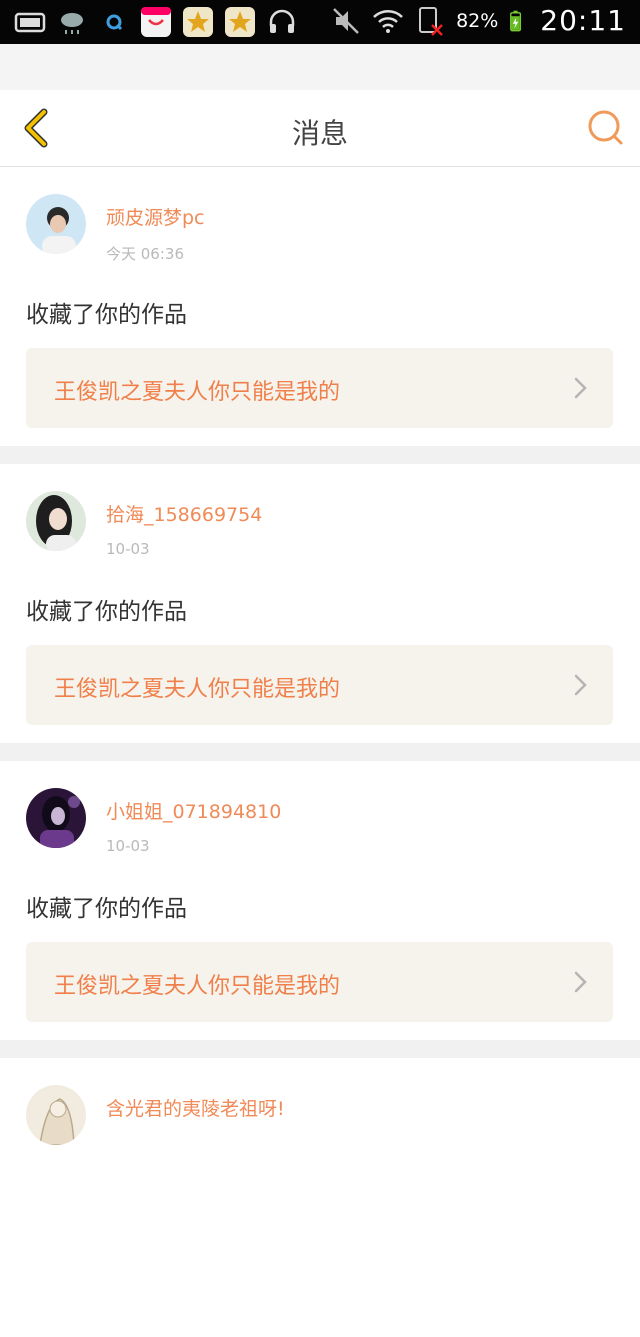 Image resolution: width=640 pixels, height=1337 pixels. What do you see at coordinates (72, 23) in the screenshot?
I see `cloud-rain-icon` at bounding box center [72, 23].